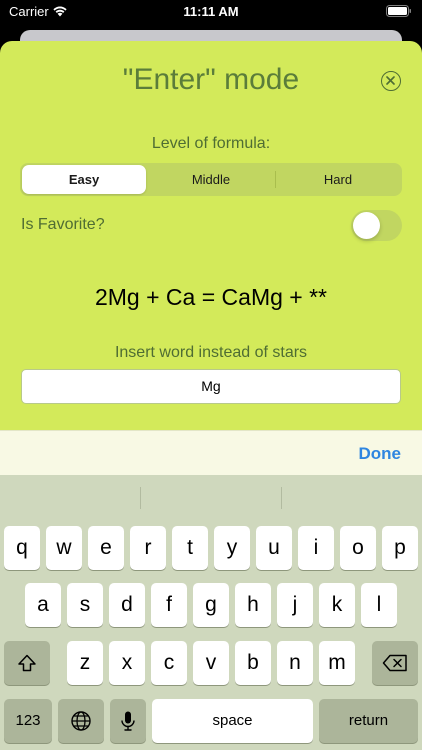 The image size is (422, 750). Describe the element at coordinates (368, 721) in the screenshot. I see `return-key: return` at that location.